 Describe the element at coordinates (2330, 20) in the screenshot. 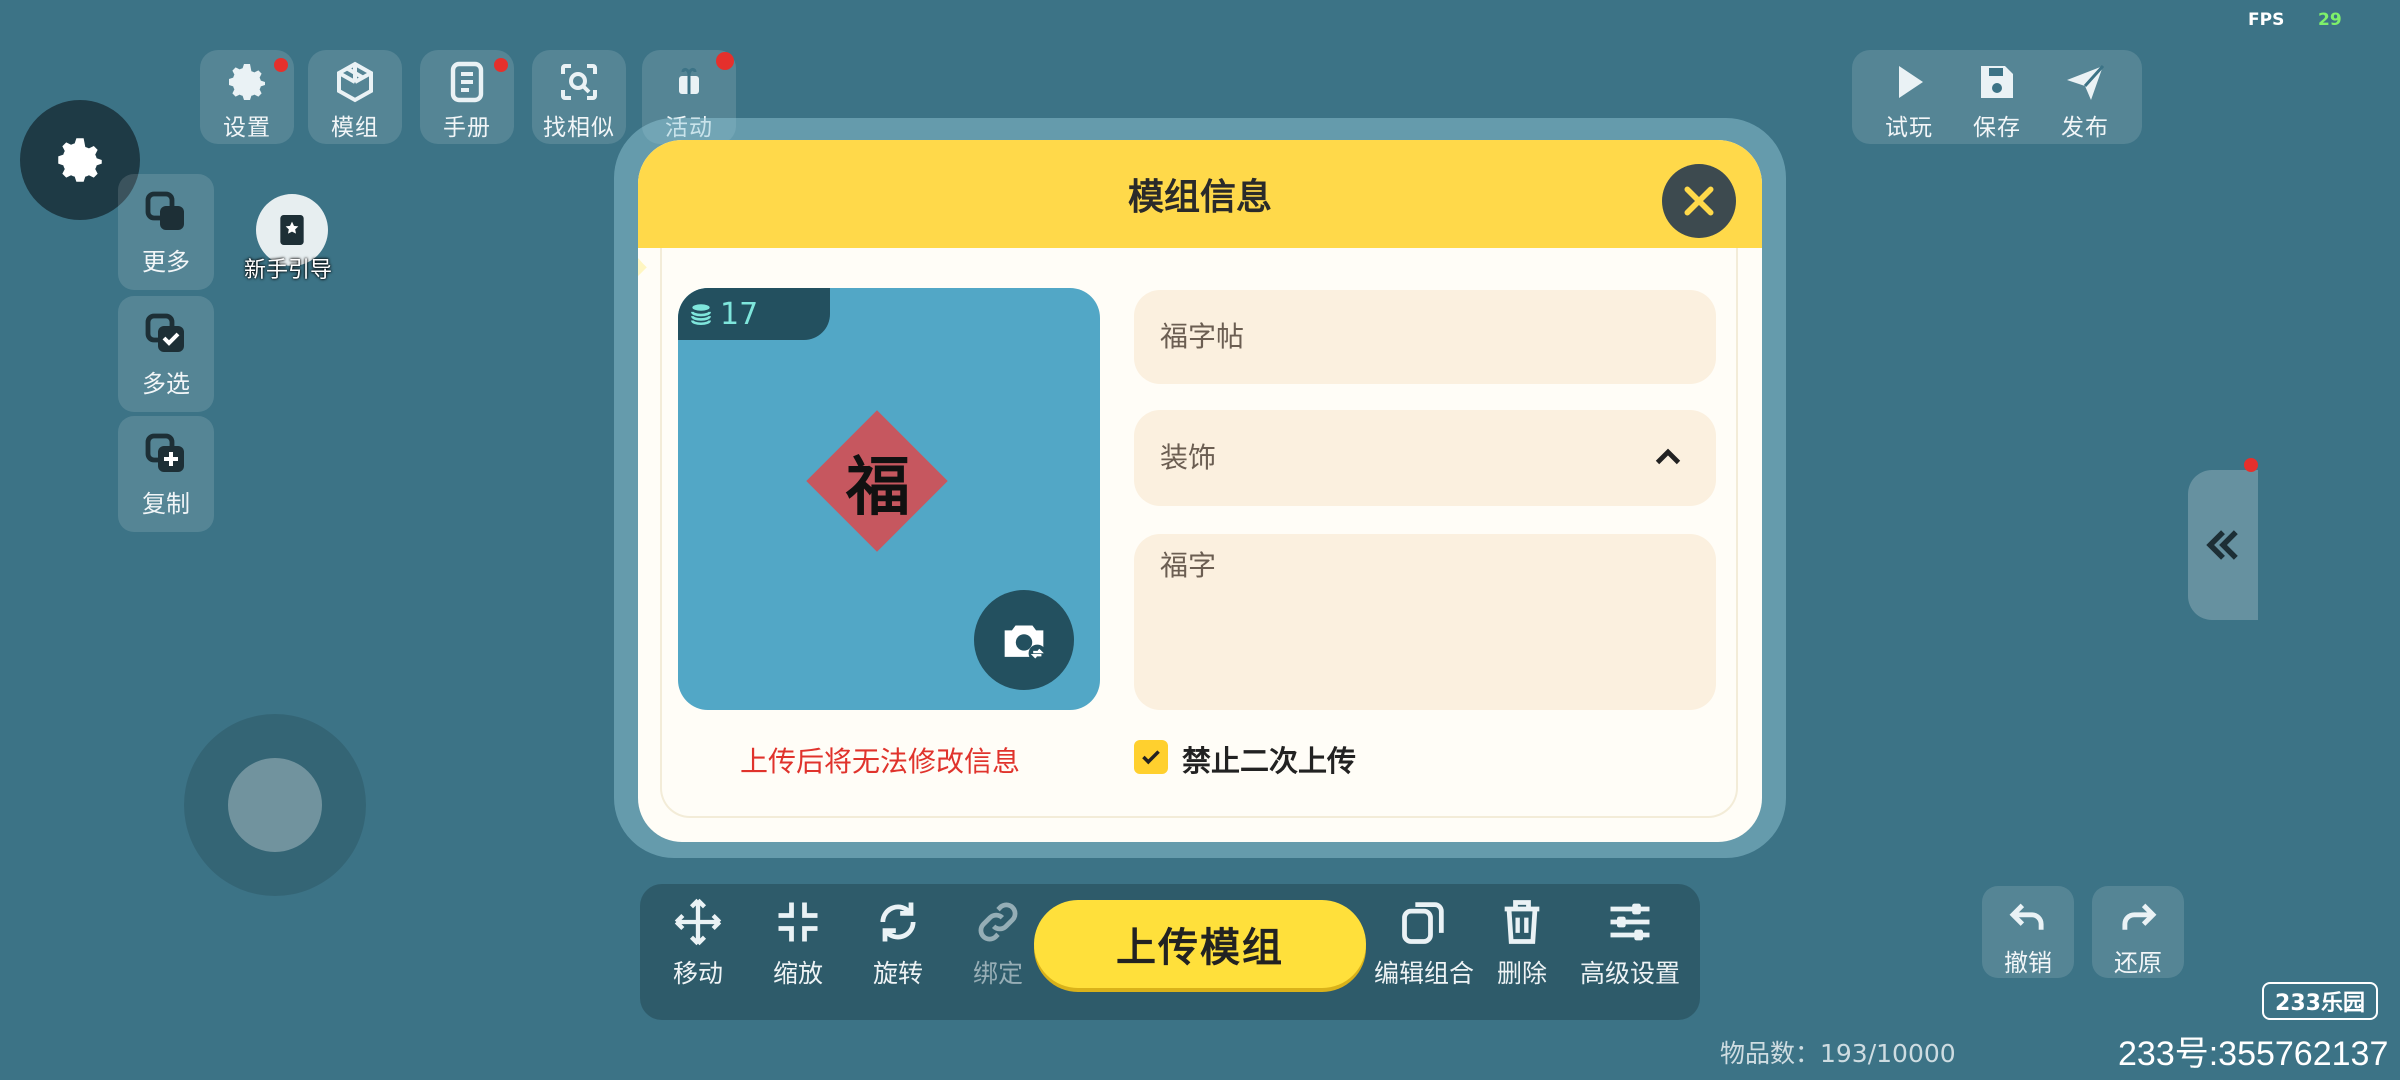

I see `fps-value: 29` at that location.